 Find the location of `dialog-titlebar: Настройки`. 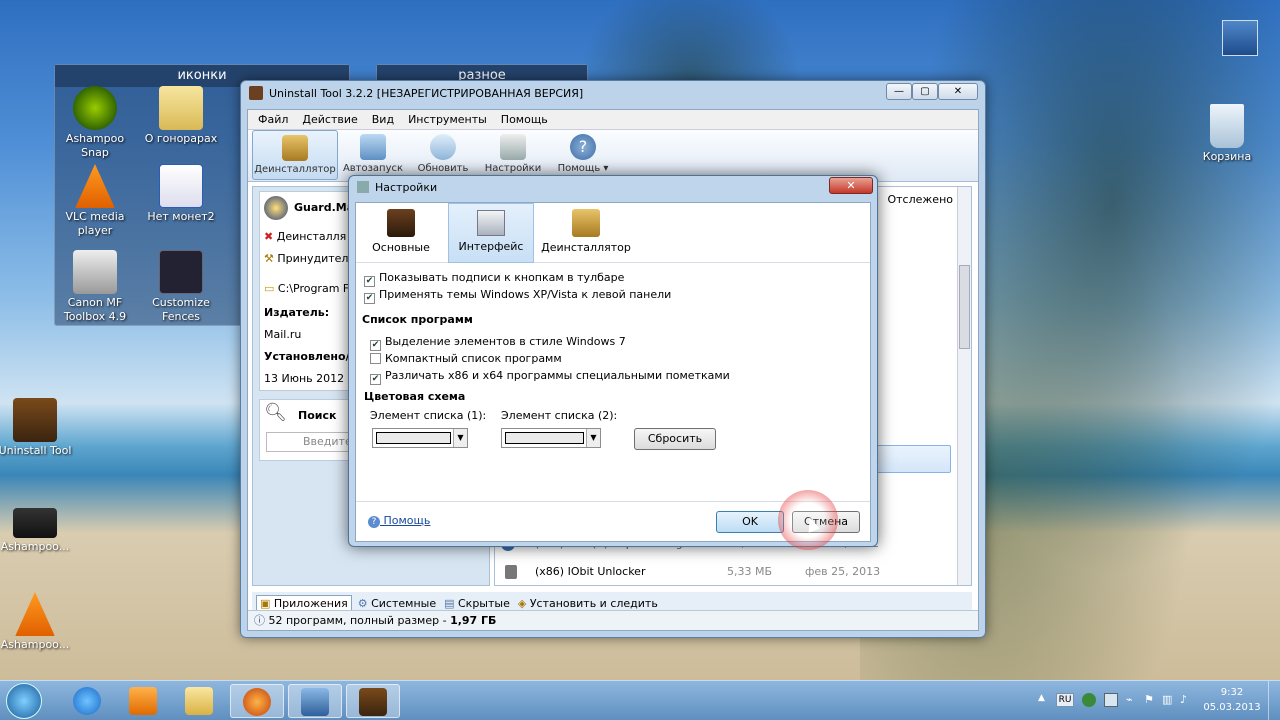

dialog-titlebar: Настройки is located at coordinates (613, 187).